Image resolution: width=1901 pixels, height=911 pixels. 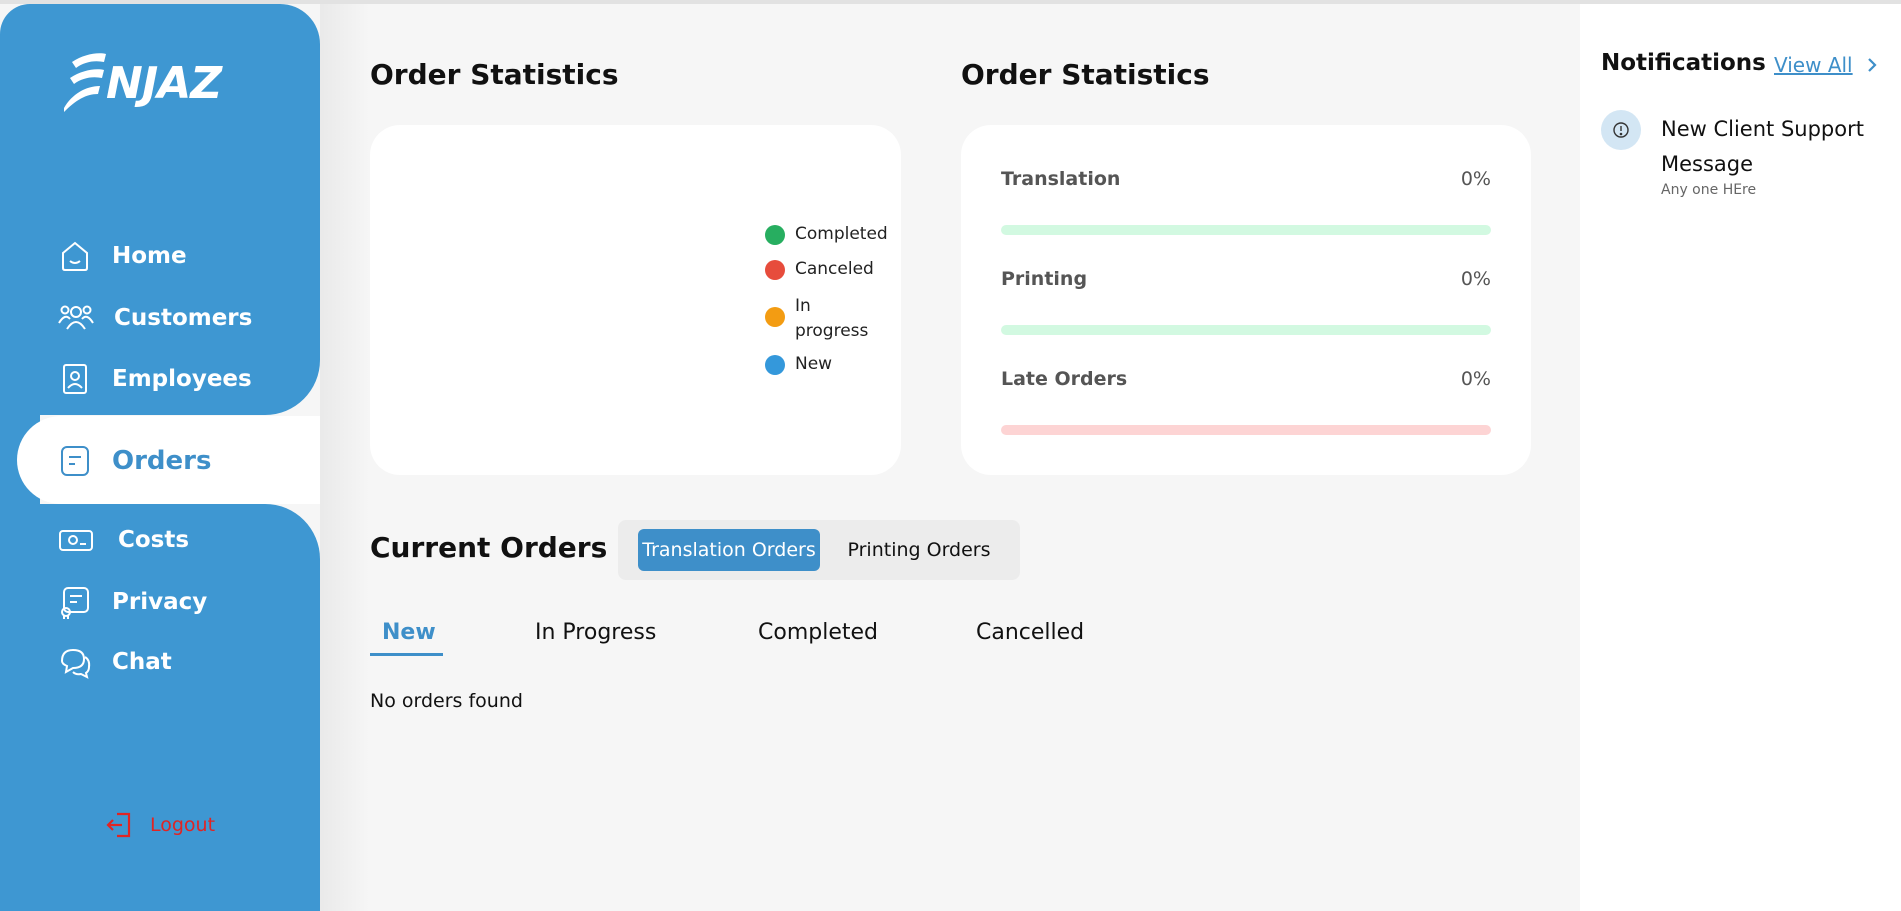 What do you see at coordinates (183, 318) in the screenshot?
I see `sidebar-item-label: Customers` at bounding box center [183, 318].